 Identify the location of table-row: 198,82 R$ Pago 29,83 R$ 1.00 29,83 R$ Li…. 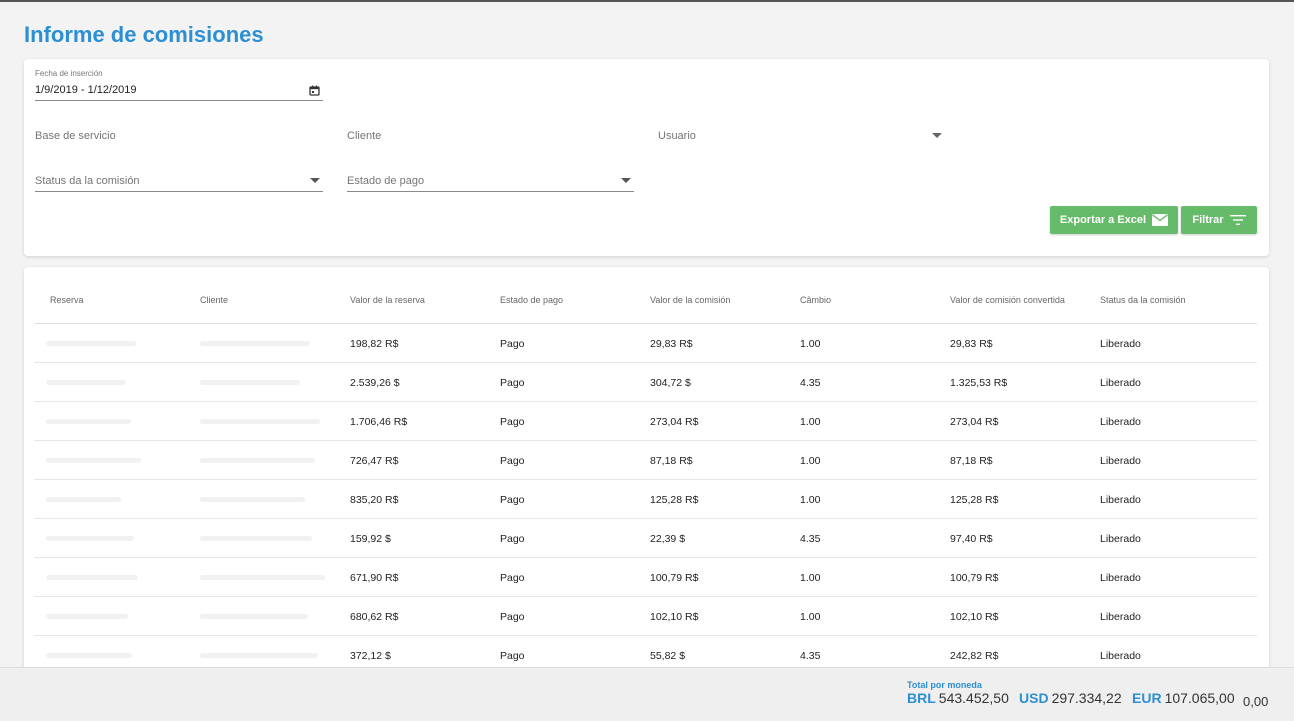
(645, 343).